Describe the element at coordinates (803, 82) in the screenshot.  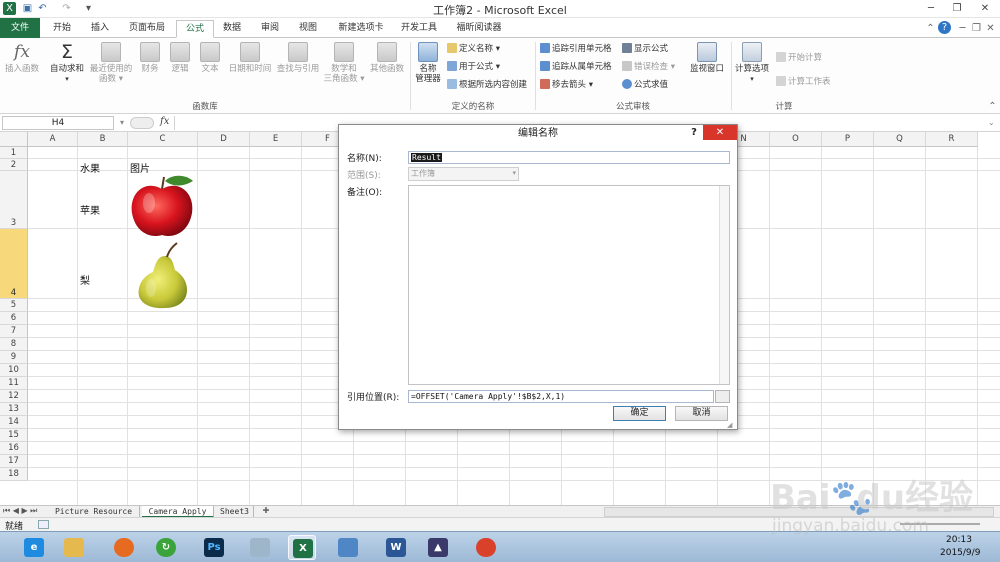
I see `calc-sheet-button: 计算工作表` at that location.